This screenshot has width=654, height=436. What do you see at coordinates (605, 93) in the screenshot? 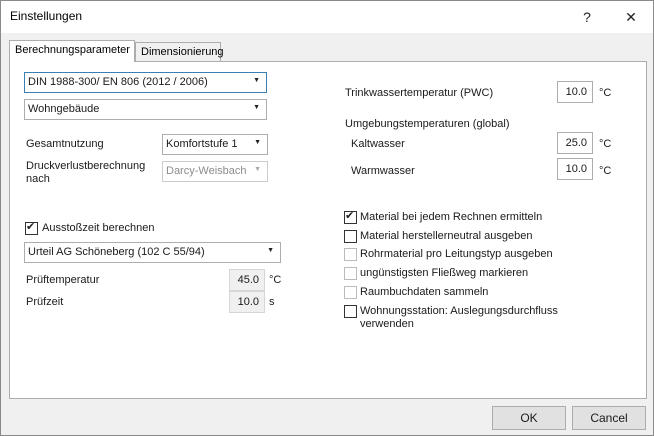
I see `pwc-unit: °C` at bounding box center [605, 93].